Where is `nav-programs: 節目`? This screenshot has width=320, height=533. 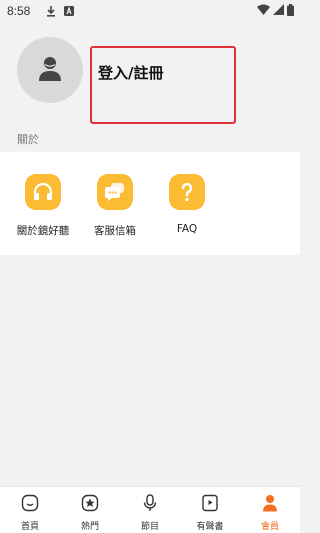
nav-programs: 節目 is located at coordinates (150, 510).